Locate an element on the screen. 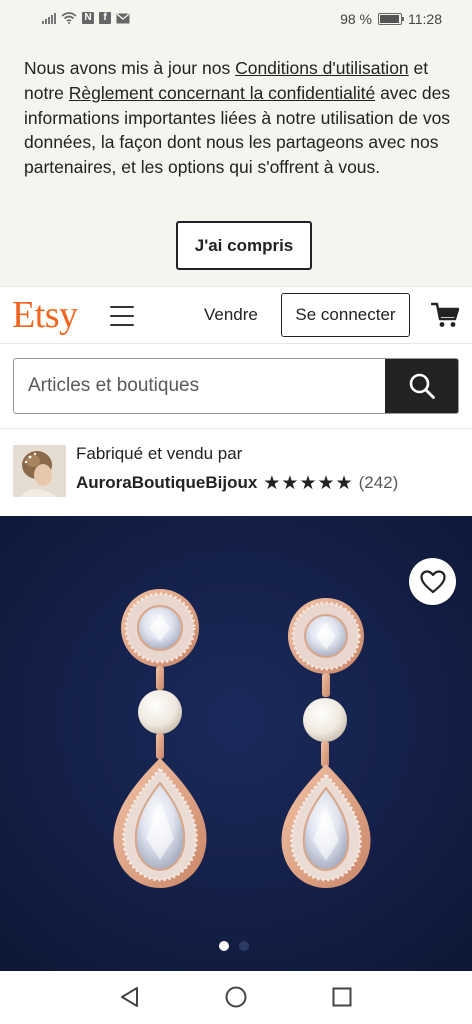  notice-text-1: Nous avons mis à jour nos is located at coordinates (130, 68).